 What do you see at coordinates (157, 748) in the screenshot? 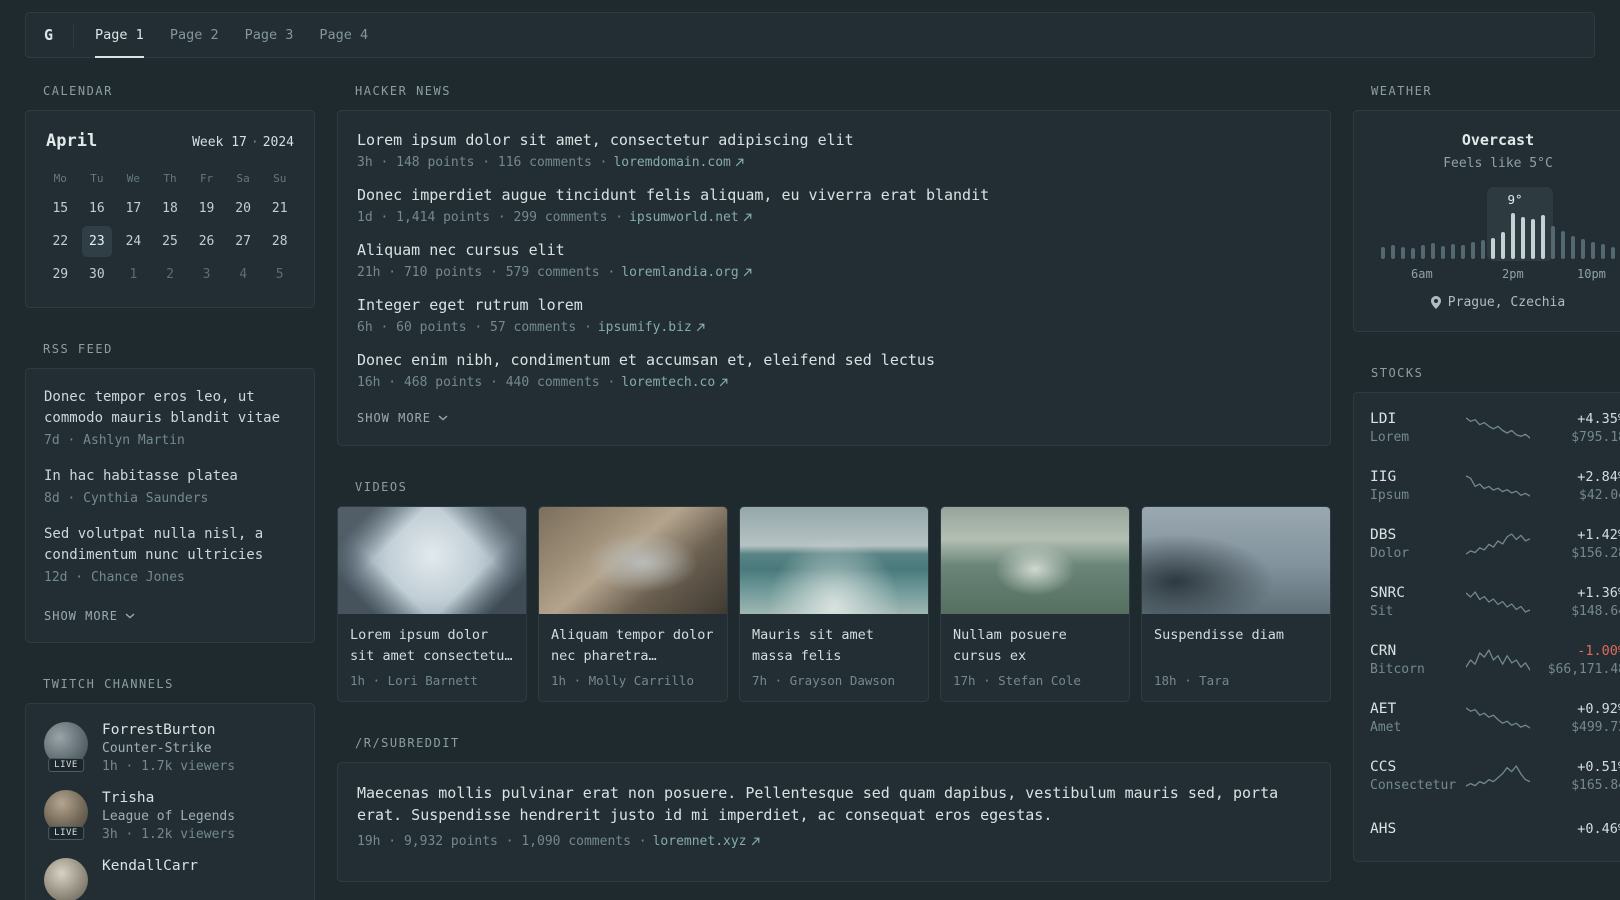
I see `twitch-channel-game: Counter-Strike` at bounding box center [157, 748].